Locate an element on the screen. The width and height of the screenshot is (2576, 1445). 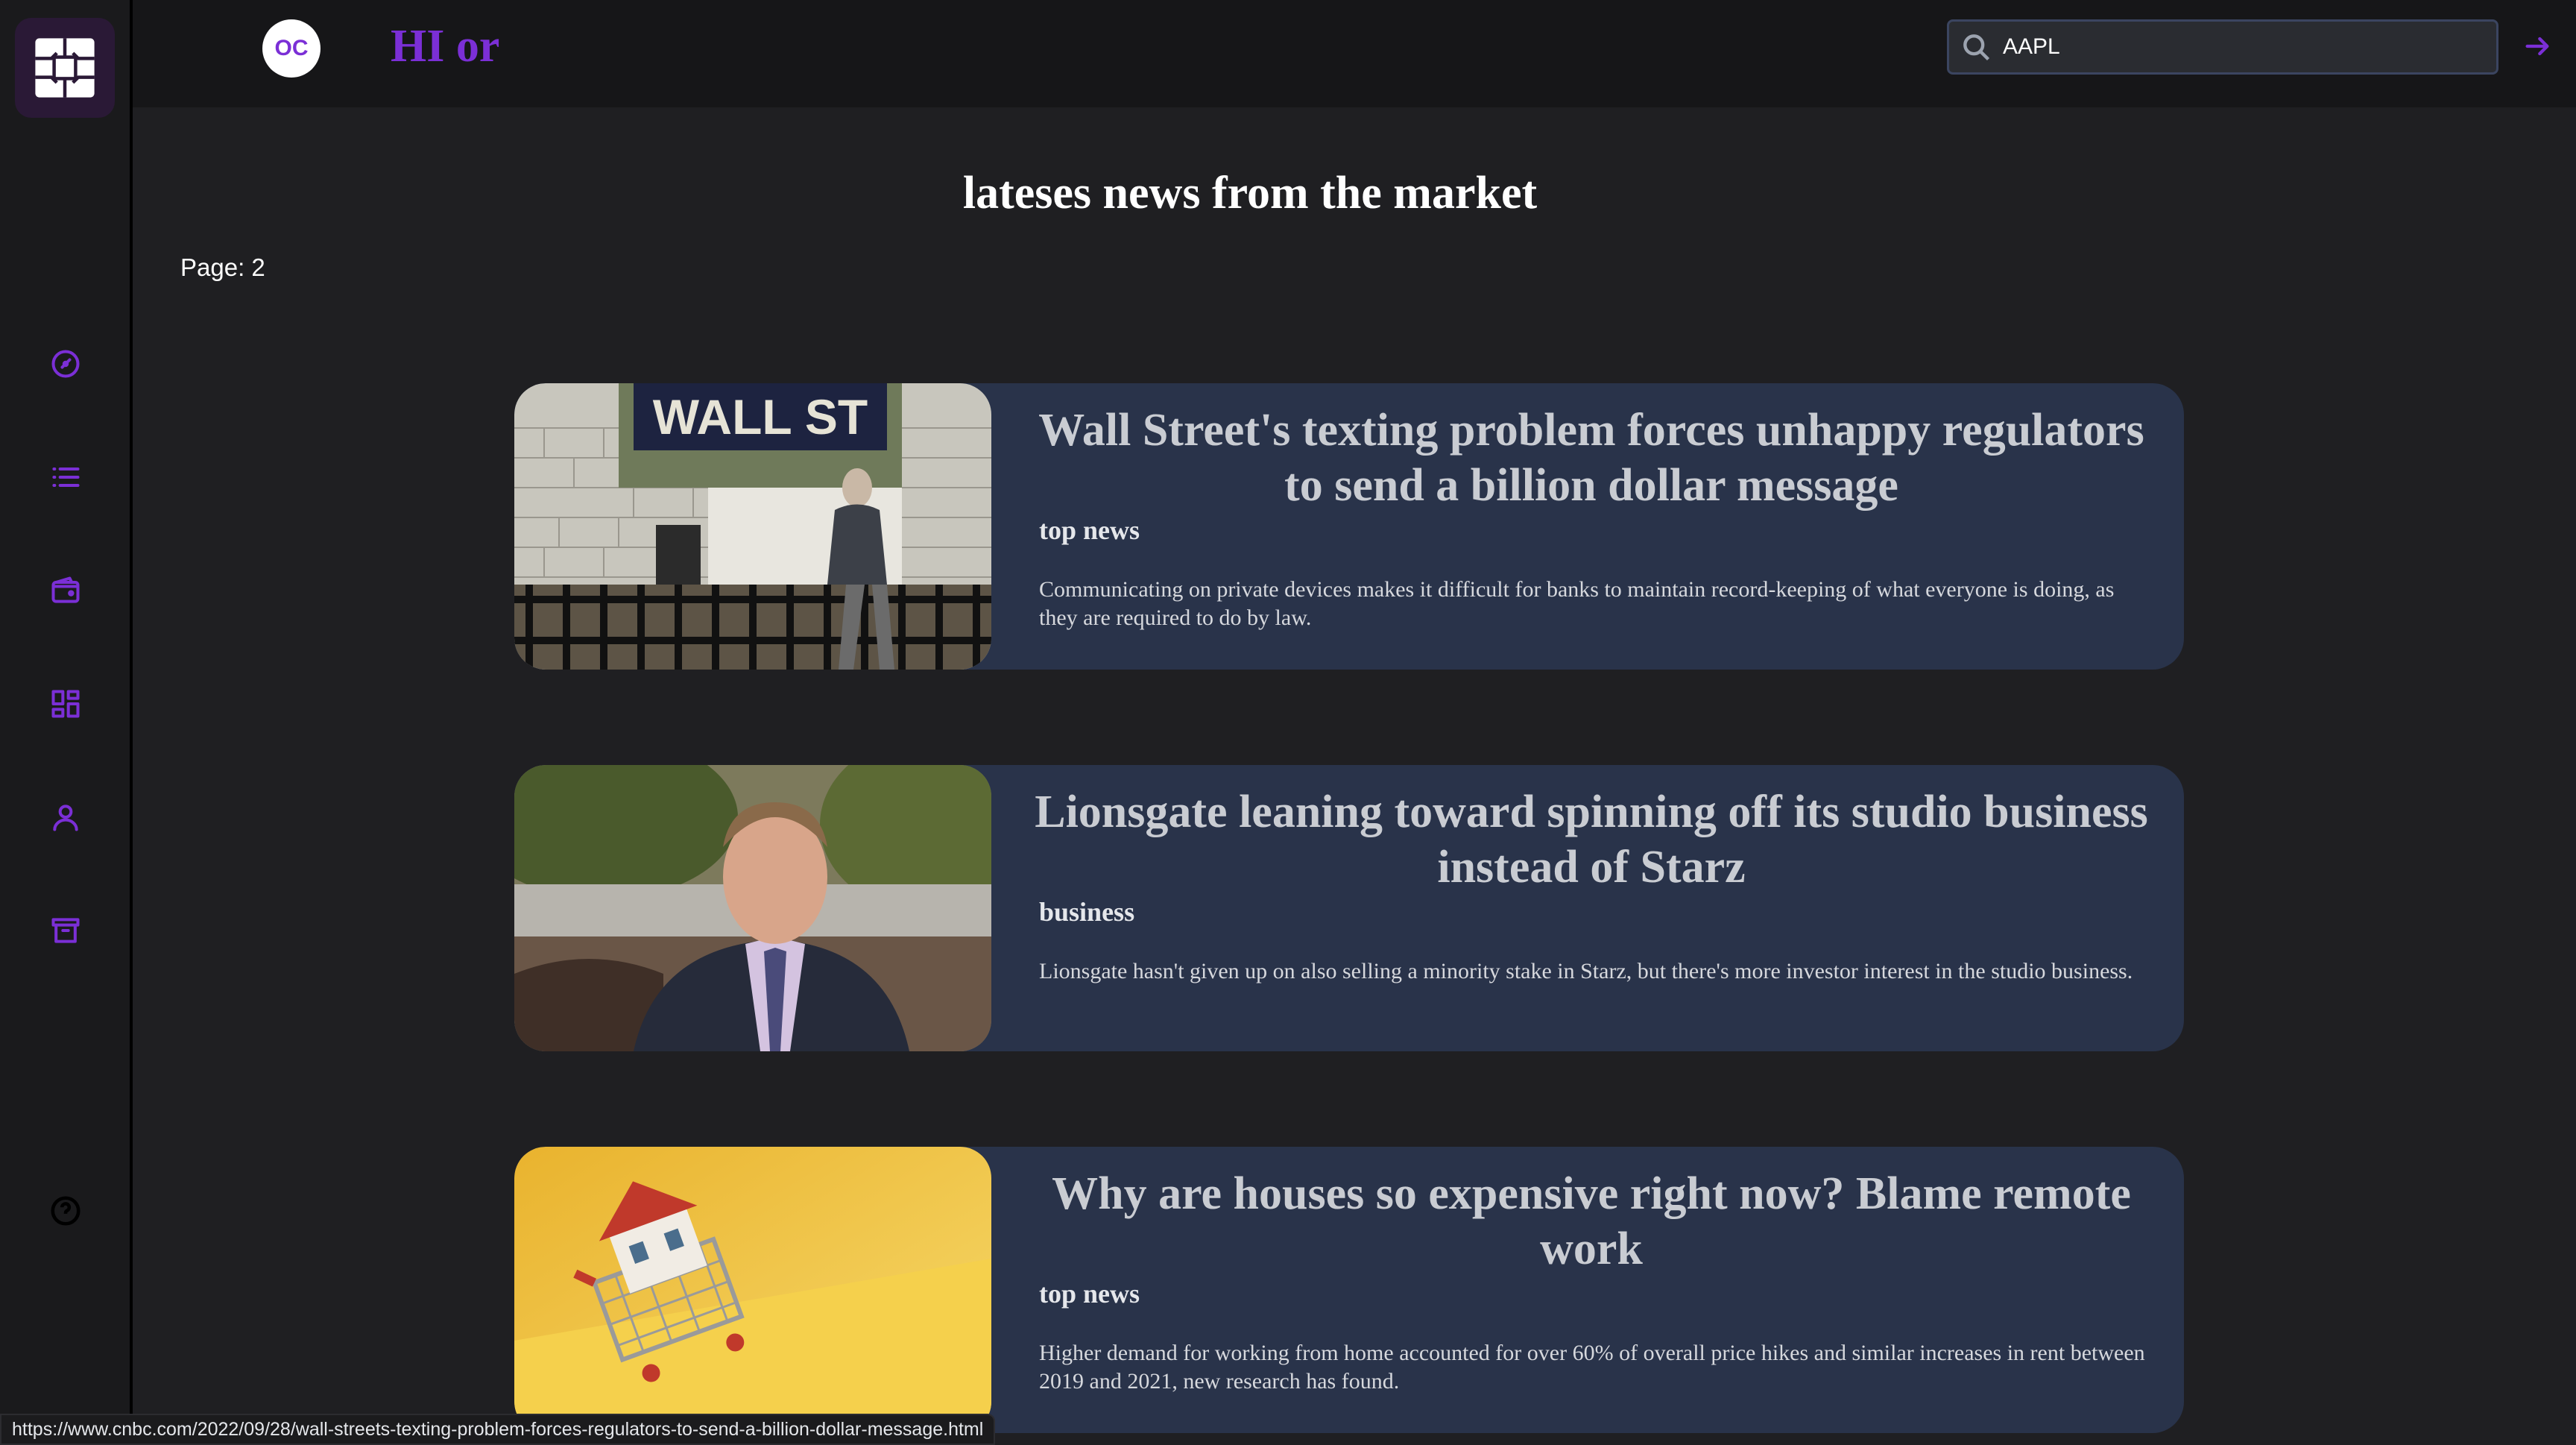
user-icon is located at coordinates (65, 818).